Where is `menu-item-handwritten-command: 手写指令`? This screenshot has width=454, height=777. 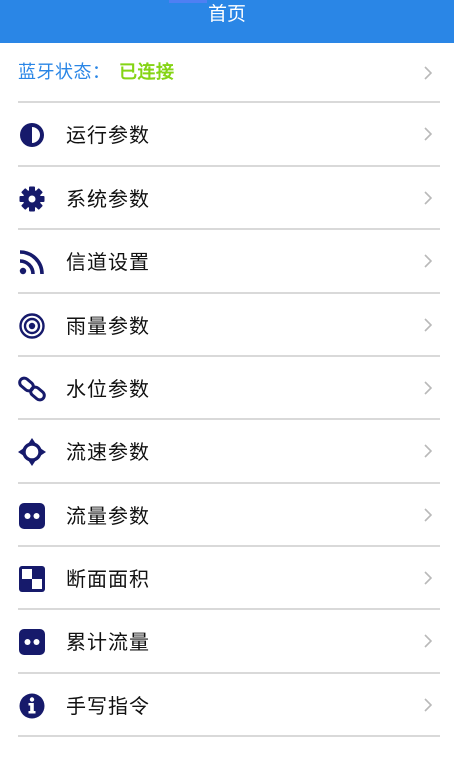 menu-item-handwritten-command: 手写指令 is located at coordinates (227, 705).